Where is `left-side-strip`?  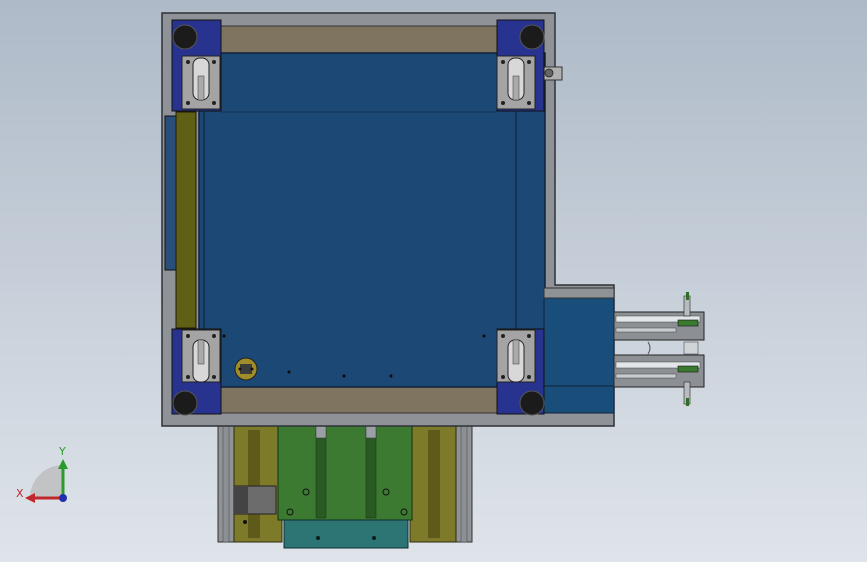 left-side-strip is located at coordinates (186, 220).